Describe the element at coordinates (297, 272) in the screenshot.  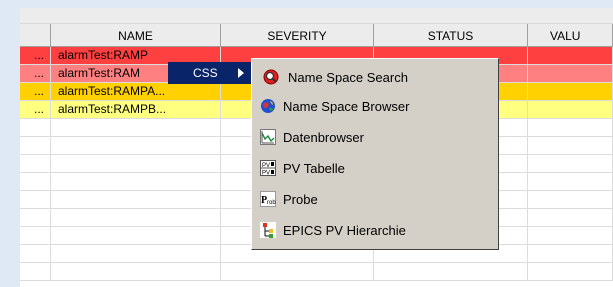
I see `severity-cell` at that location.